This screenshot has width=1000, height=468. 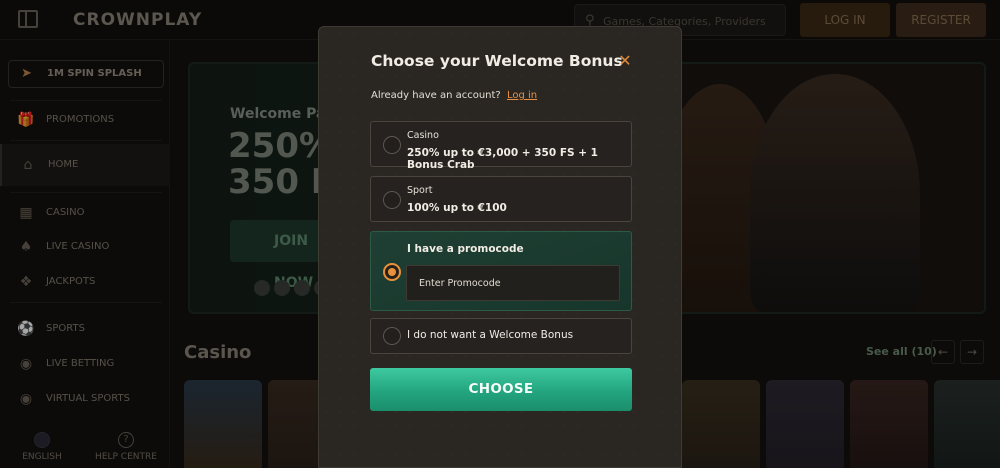 What do you see at coordinates (501, 199) in the screenshot?
I see `bonus-option-sport: Sport 100% up to €100` at bounding box center [501, 199].